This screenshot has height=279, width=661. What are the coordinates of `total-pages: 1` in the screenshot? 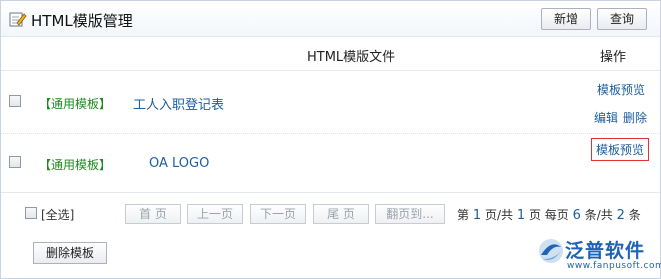 It's located at (521, 215).